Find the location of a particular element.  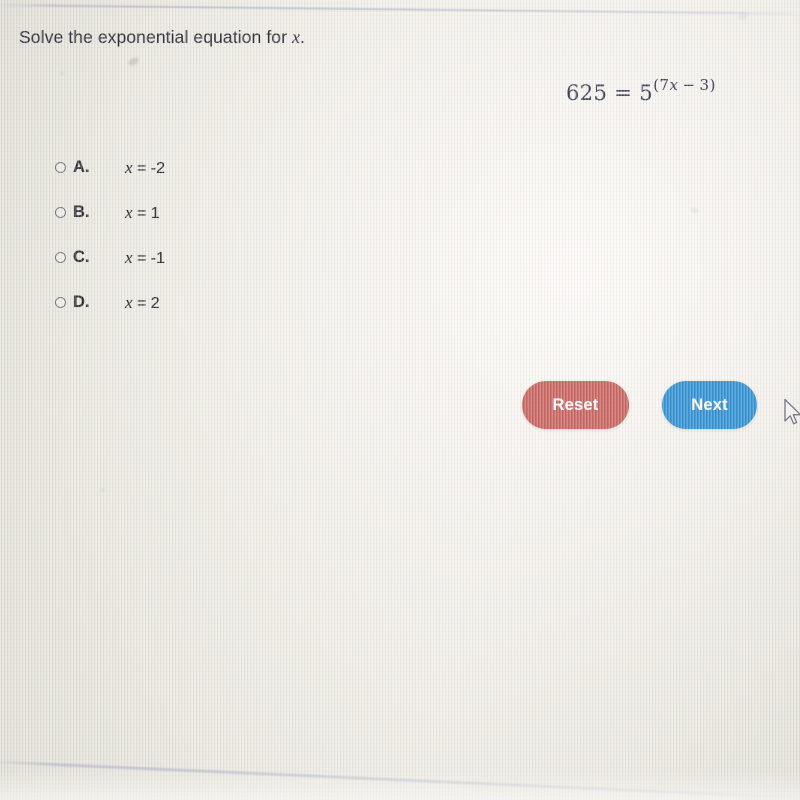

question-prompt-text: Solve the exponential equation for is located at coordinates (155, 37).